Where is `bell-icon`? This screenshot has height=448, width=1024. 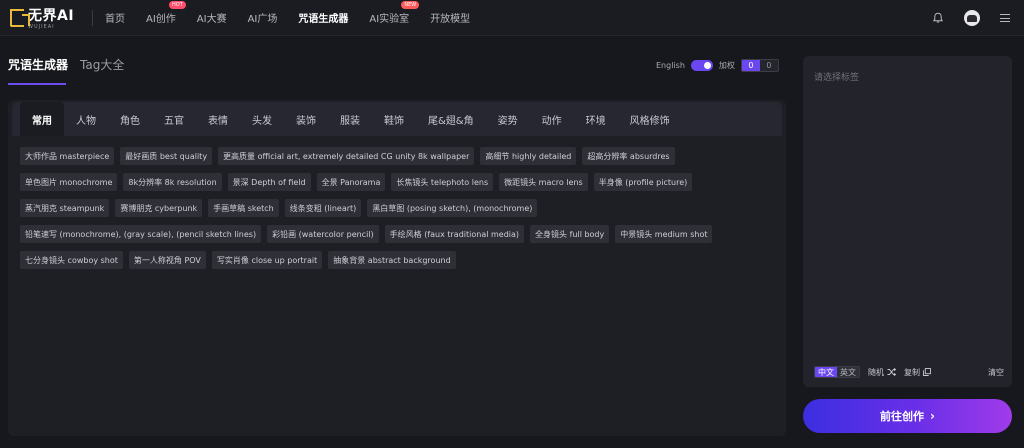 bell-icon is located at coordinates (938, 18).